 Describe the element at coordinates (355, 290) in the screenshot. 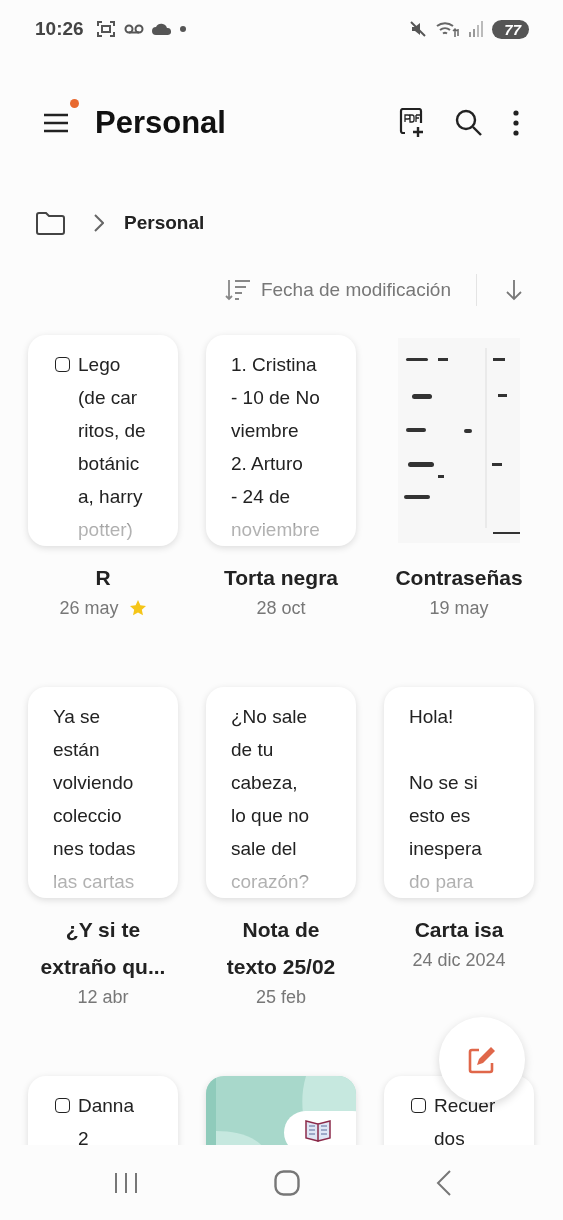

I see `sort-option: Fecha de modificación` at that location.